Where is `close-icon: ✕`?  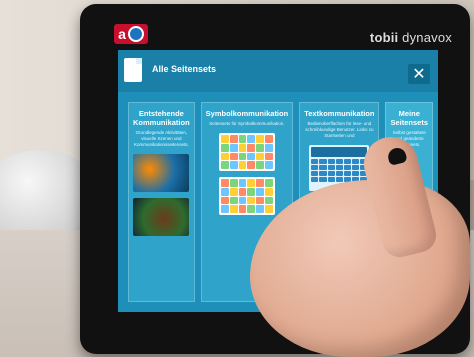
close-icon: ✕ is located at coordinates (419, 74).